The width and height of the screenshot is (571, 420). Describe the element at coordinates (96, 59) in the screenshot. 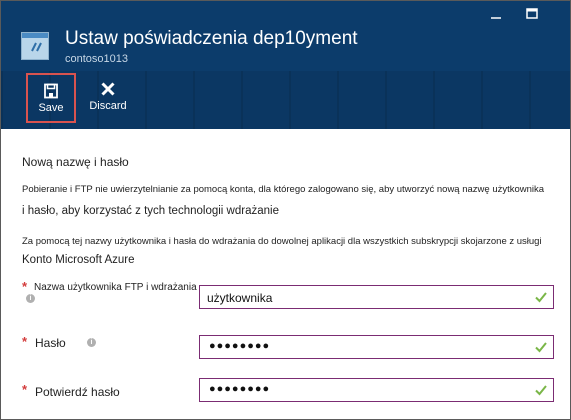

I see `blade-subtitle: contoso1013` at that location.